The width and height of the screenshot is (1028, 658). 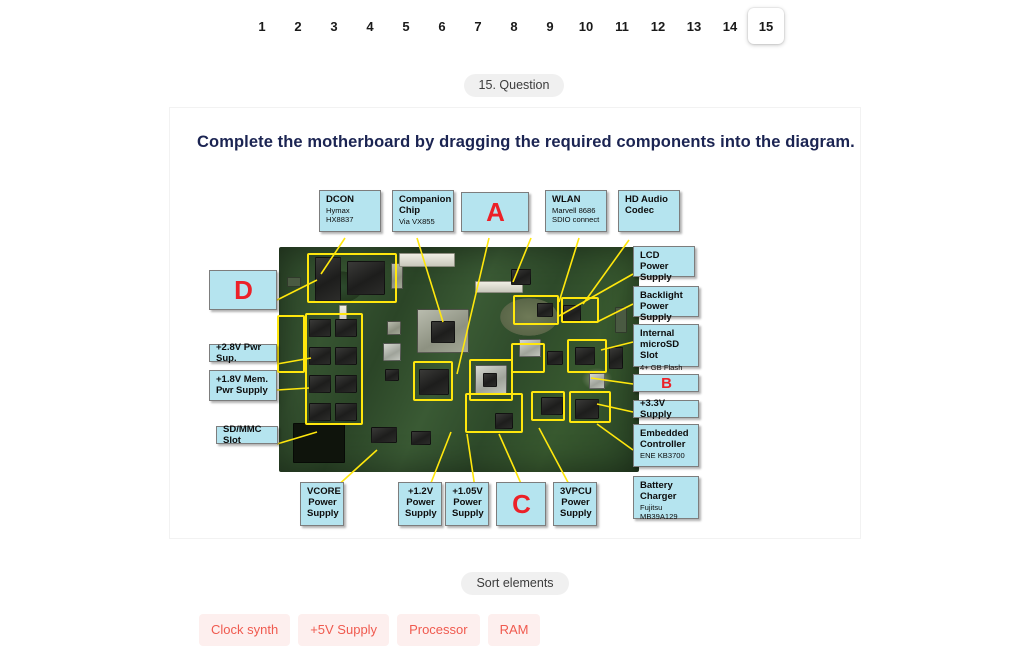 I want to click on callout-lcd-power-line2: Supply, so click(x=656, y=278).